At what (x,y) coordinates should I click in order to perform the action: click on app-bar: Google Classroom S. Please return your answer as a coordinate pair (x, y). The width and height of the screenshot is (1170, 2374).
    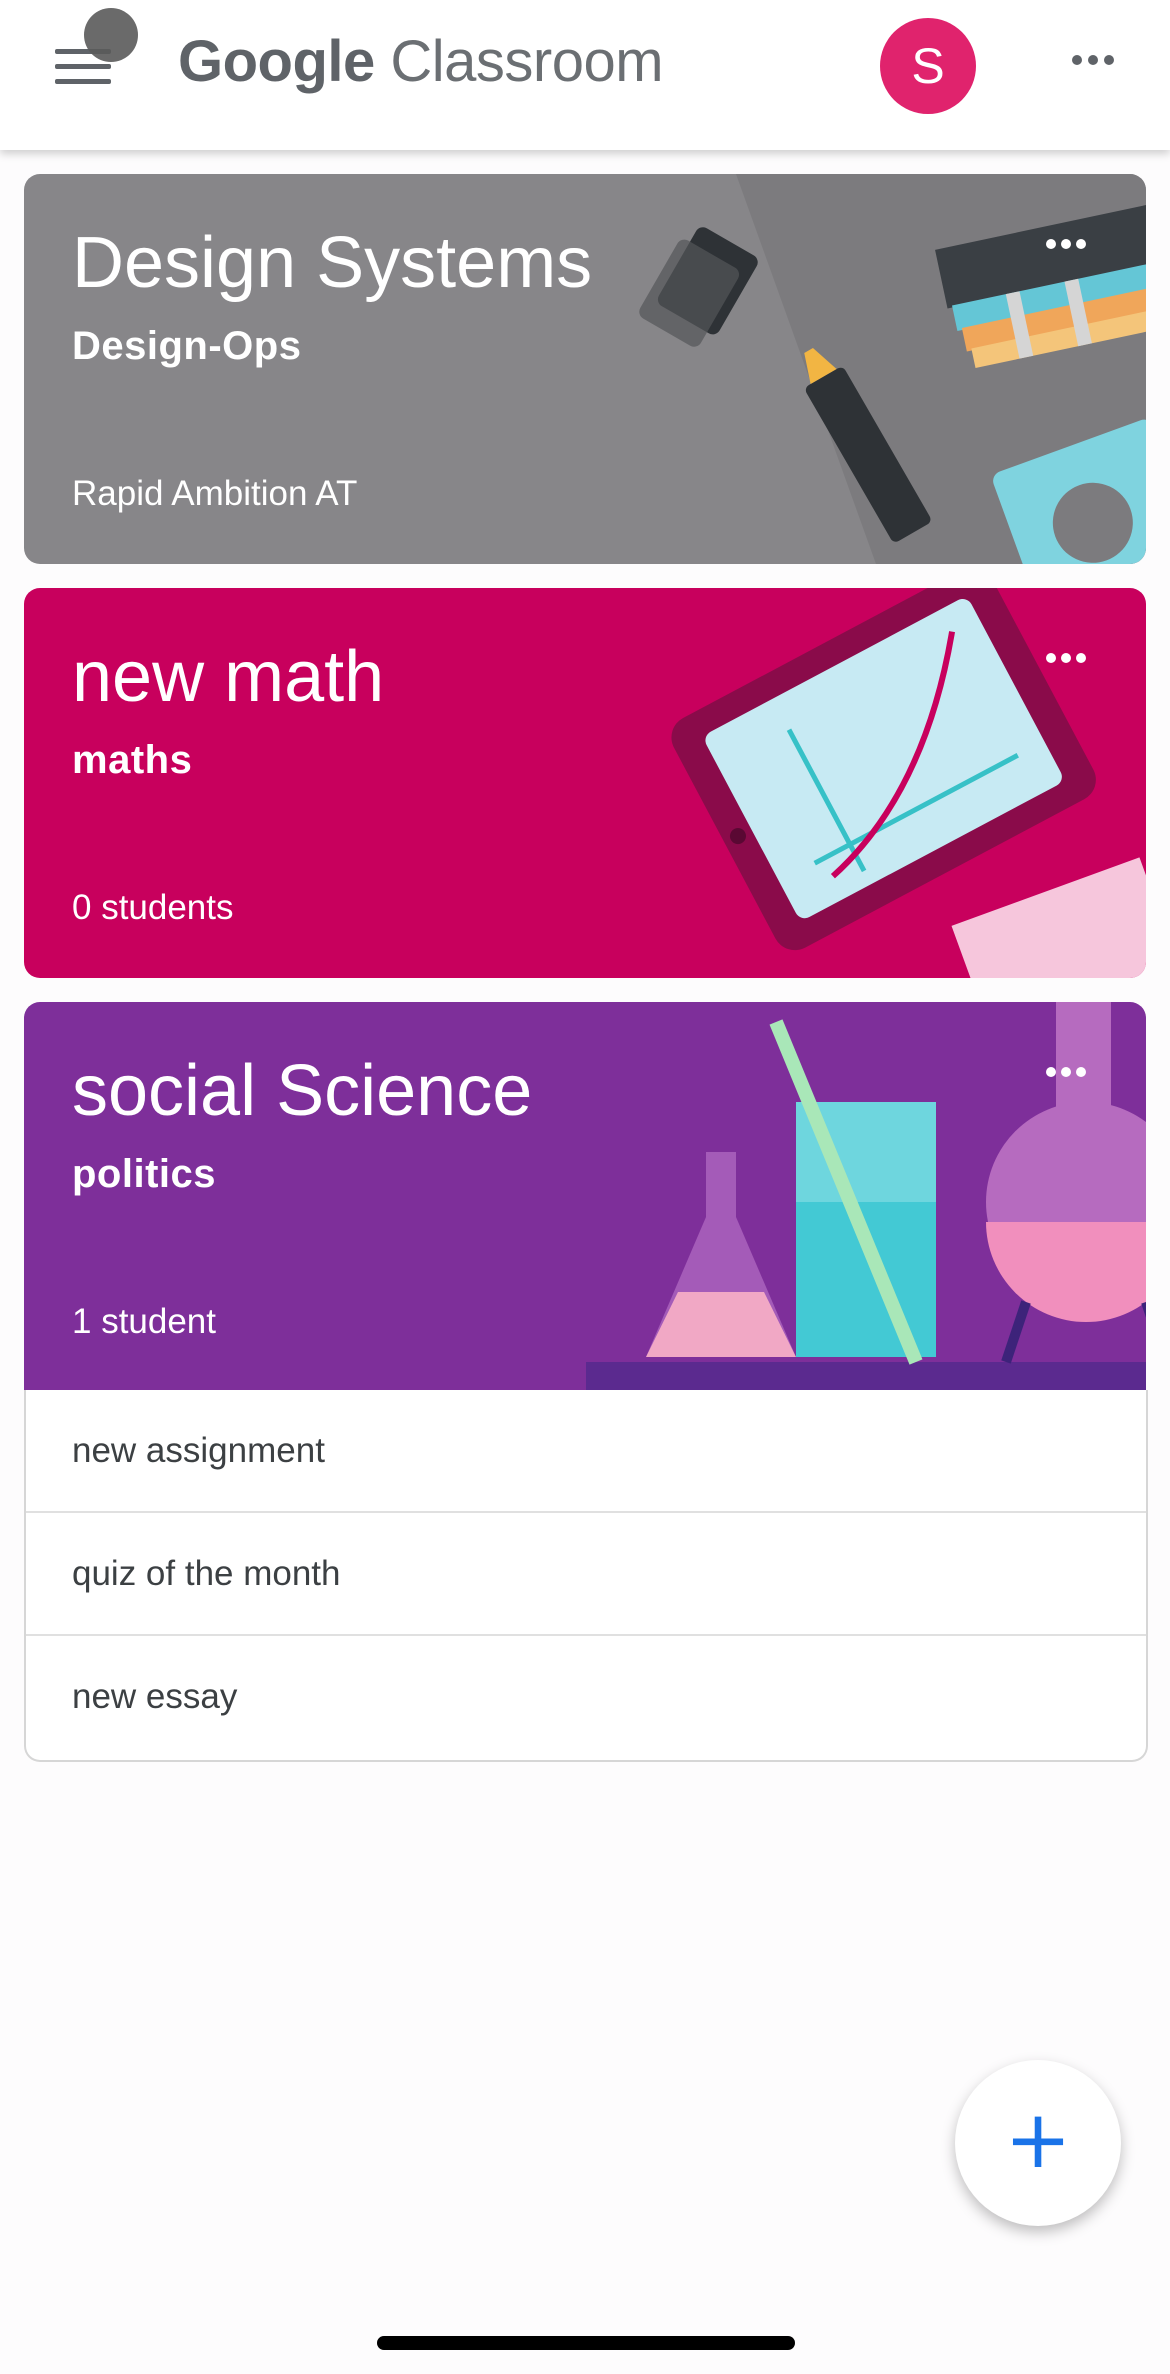
    Looking at the image, I should click on (585, 75).